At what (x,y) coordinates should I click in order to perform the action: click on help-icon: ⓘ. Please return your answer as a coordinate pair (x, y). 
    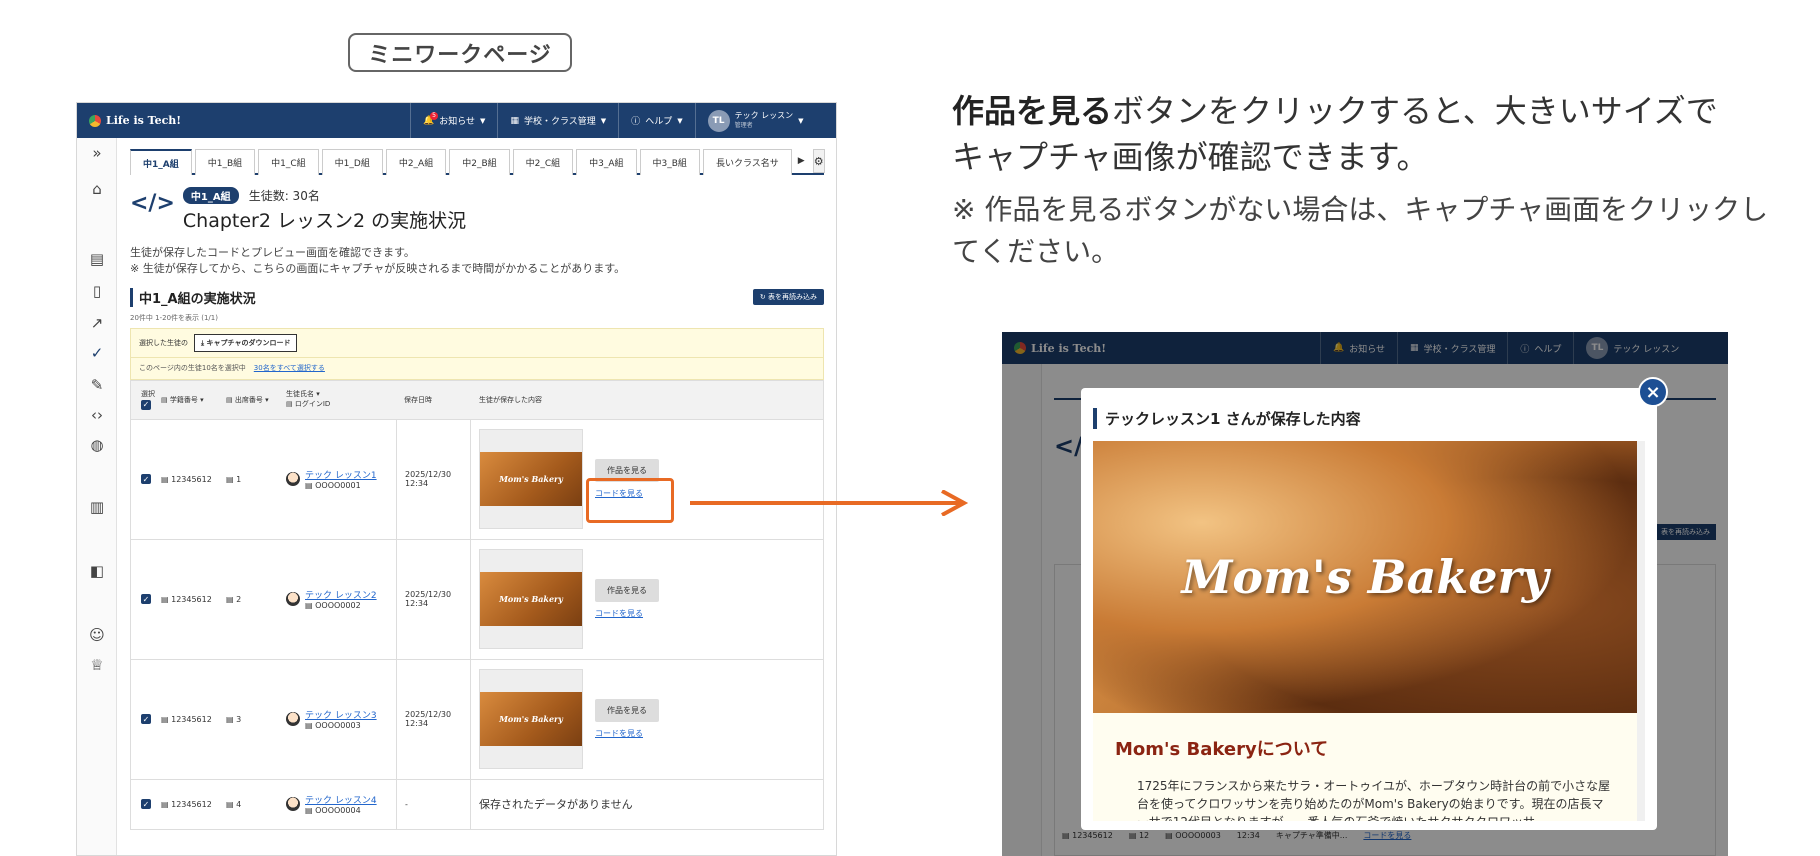
    Looking at the image, I should click on (636, 122).